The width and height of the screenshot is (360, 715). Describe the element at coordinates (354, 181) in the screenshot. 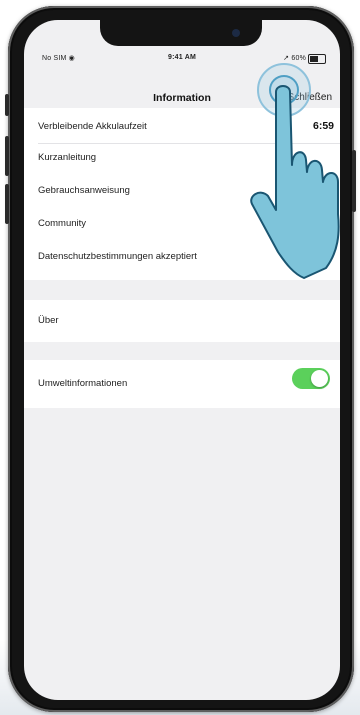

I see `side-button` at that location.